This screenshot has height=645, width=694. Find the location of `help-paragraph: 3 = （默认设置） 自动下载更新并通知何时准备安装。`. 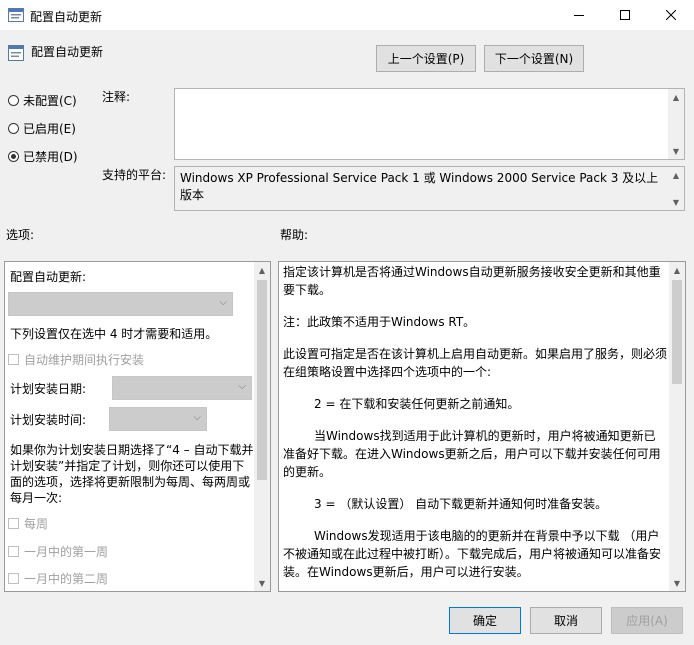

help-paragraph: 3 = （默认设置） 自动下载更新并通知何时准备安装。 is located at coordinates (461, 504).